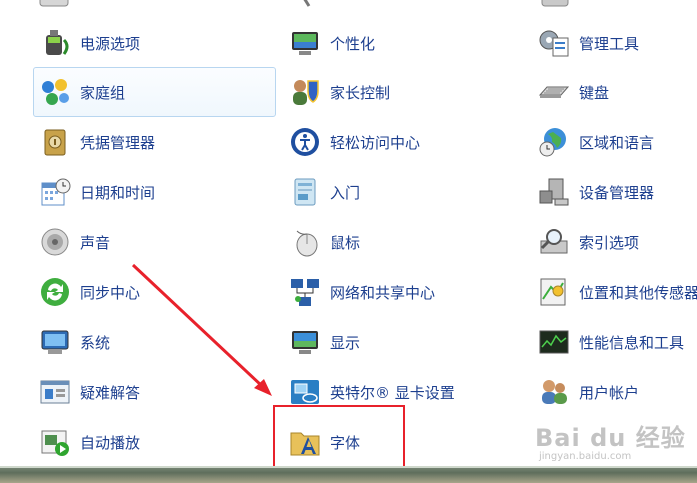  I want to click on item-label: 显示, so click(345, 342).